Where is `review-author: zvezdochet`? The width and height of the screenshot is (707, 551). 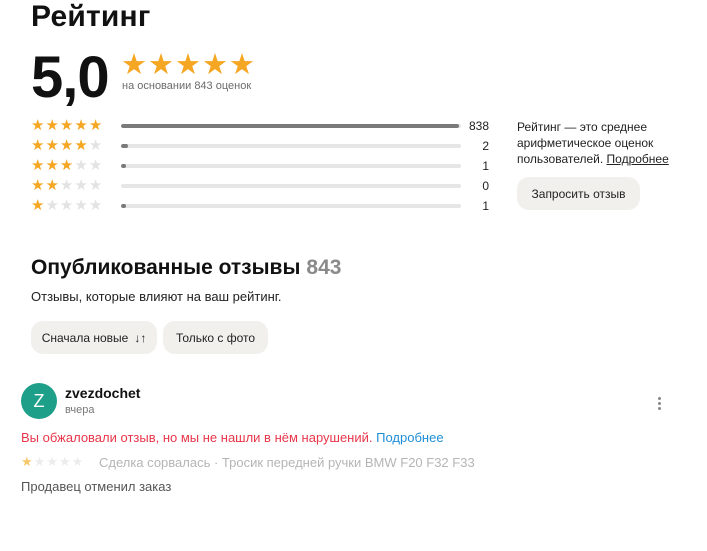
review-author: zvezdochet is located at coordinates (103, 393).